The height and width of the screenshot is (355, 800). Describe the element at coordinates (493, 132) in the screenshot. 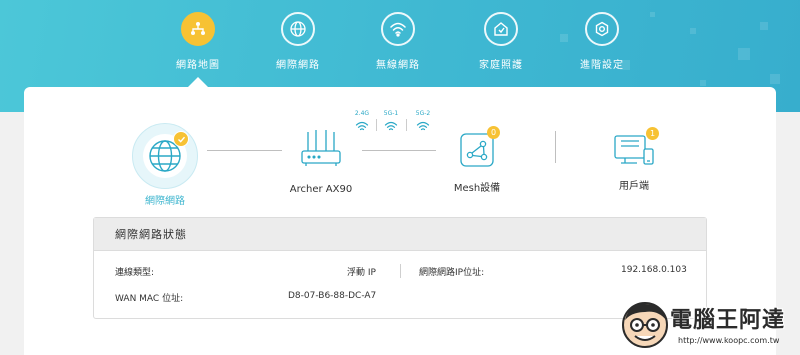

I see `mesh-count-badge: 0` at that location.